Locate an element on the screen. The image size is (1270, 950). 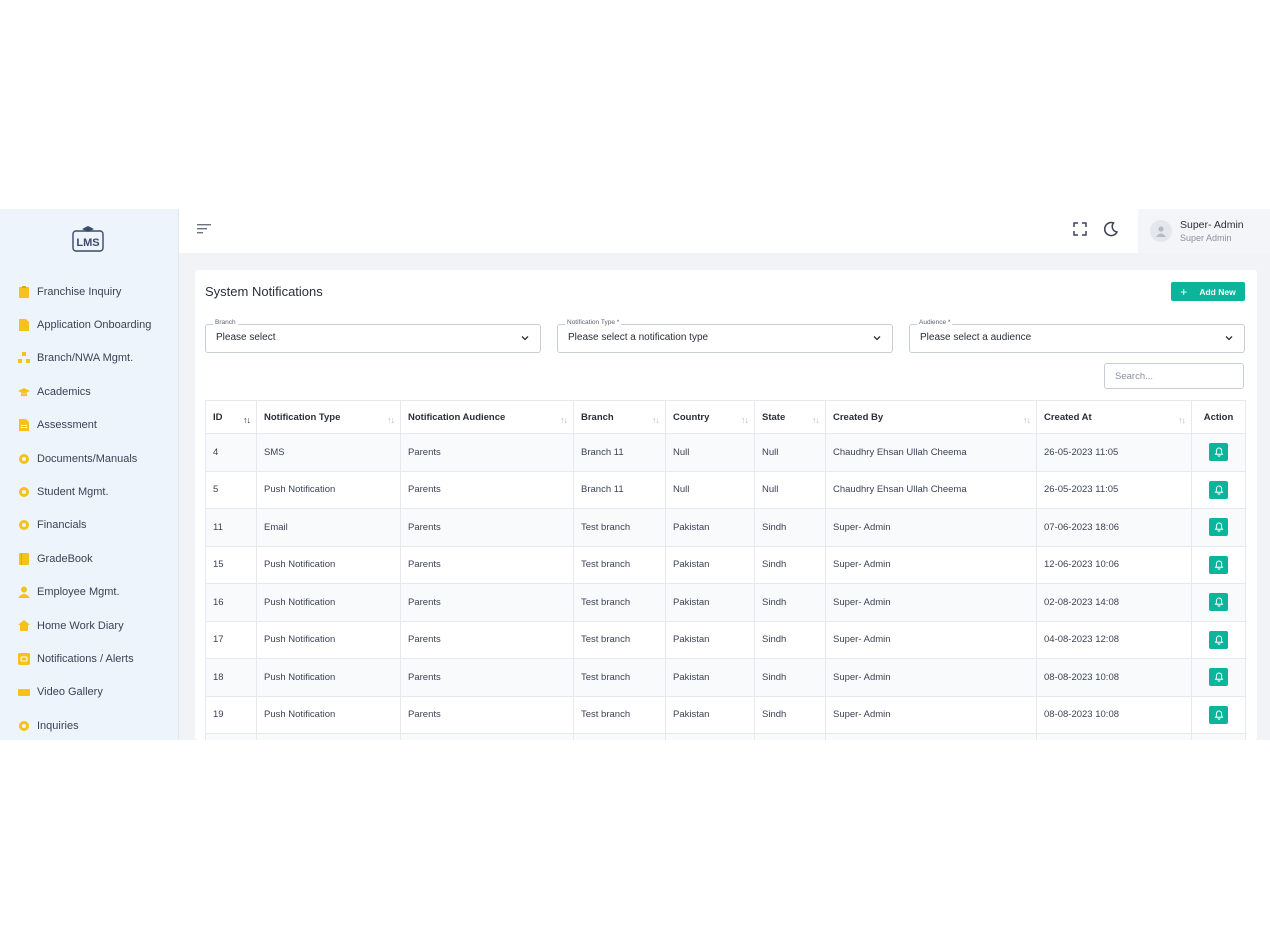
search-input is located at coordinates (1174, 376).